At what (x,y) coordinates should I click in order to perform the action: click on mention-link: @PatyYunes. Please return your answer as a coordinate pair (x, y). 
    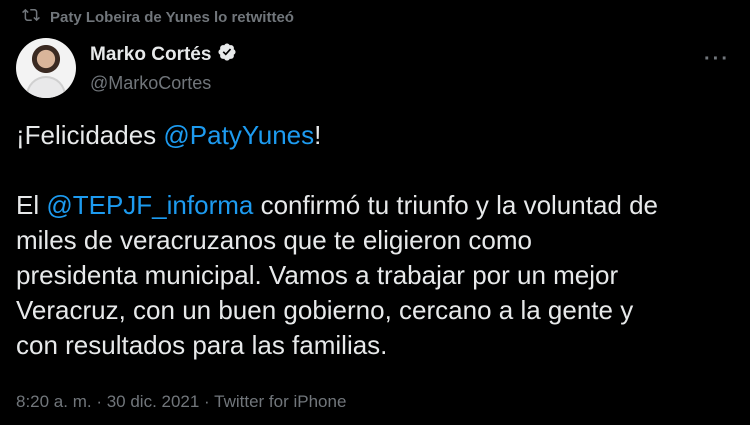
    Looking at the image, I should click on (238, 135).